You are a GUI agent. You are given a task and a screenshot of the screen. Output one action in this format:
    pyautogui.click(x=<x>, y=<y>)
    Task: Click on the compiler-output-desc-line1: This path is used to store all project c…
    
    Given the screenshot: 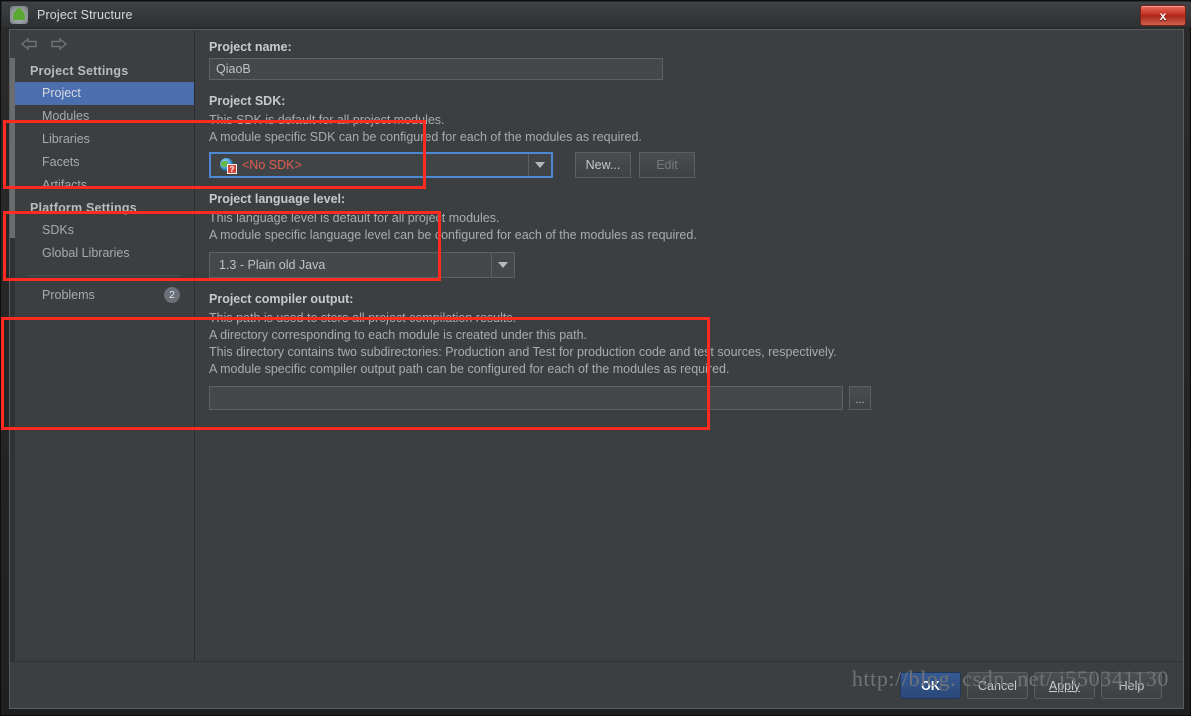 What is the action you would take?
    pyautogui.click(x=363, y=318)
    